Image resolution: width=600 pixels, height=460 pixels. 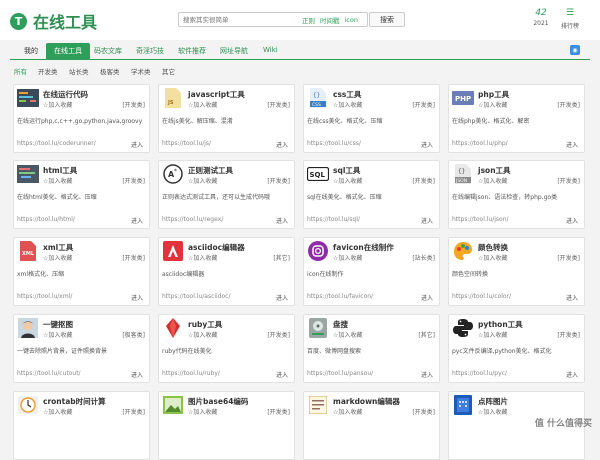 I want to click on card-url: https://tool.lu/favicon/, so click(x=340, y=296).